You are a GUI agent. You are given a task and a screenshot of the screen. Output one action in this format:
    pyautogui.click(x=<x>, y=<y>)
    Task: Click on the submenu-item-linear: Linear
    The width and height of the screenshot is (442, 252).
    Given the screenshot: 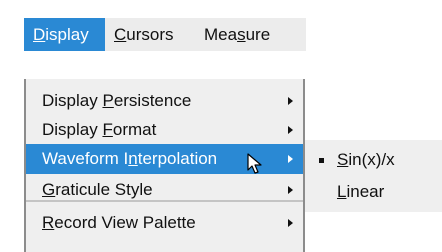 What is the action you would take?
    pyautogui.click(x=373, y=192)
    